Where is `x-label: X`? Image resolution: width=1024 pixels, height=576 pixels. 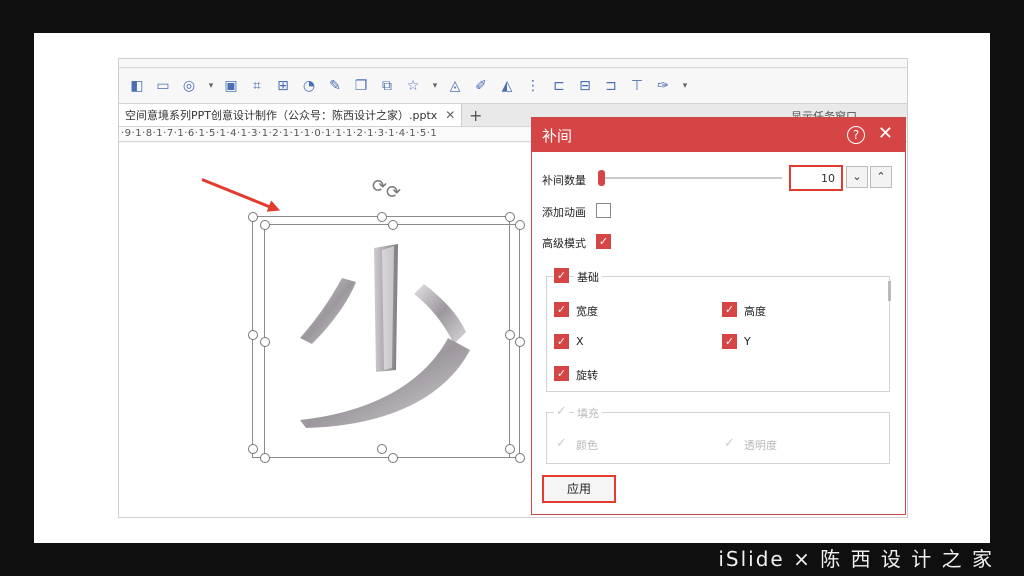
x-label: X is located at coordinates (580, 341).